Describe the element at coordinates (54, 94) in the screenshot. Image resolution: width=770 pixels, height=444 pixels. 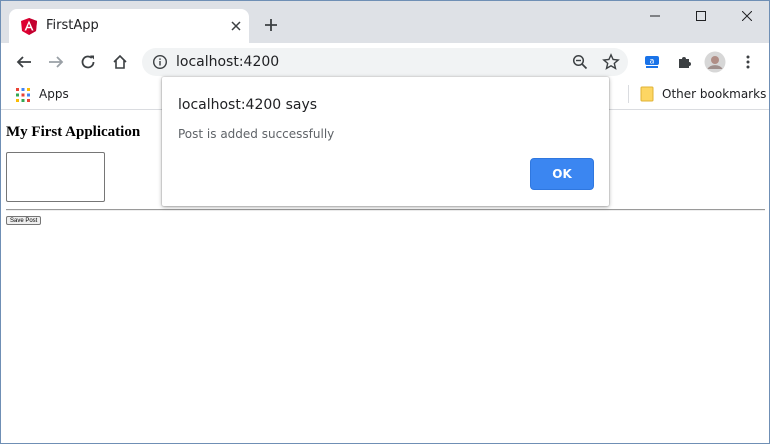
I see `bookmark-apps: Apps` at that location.